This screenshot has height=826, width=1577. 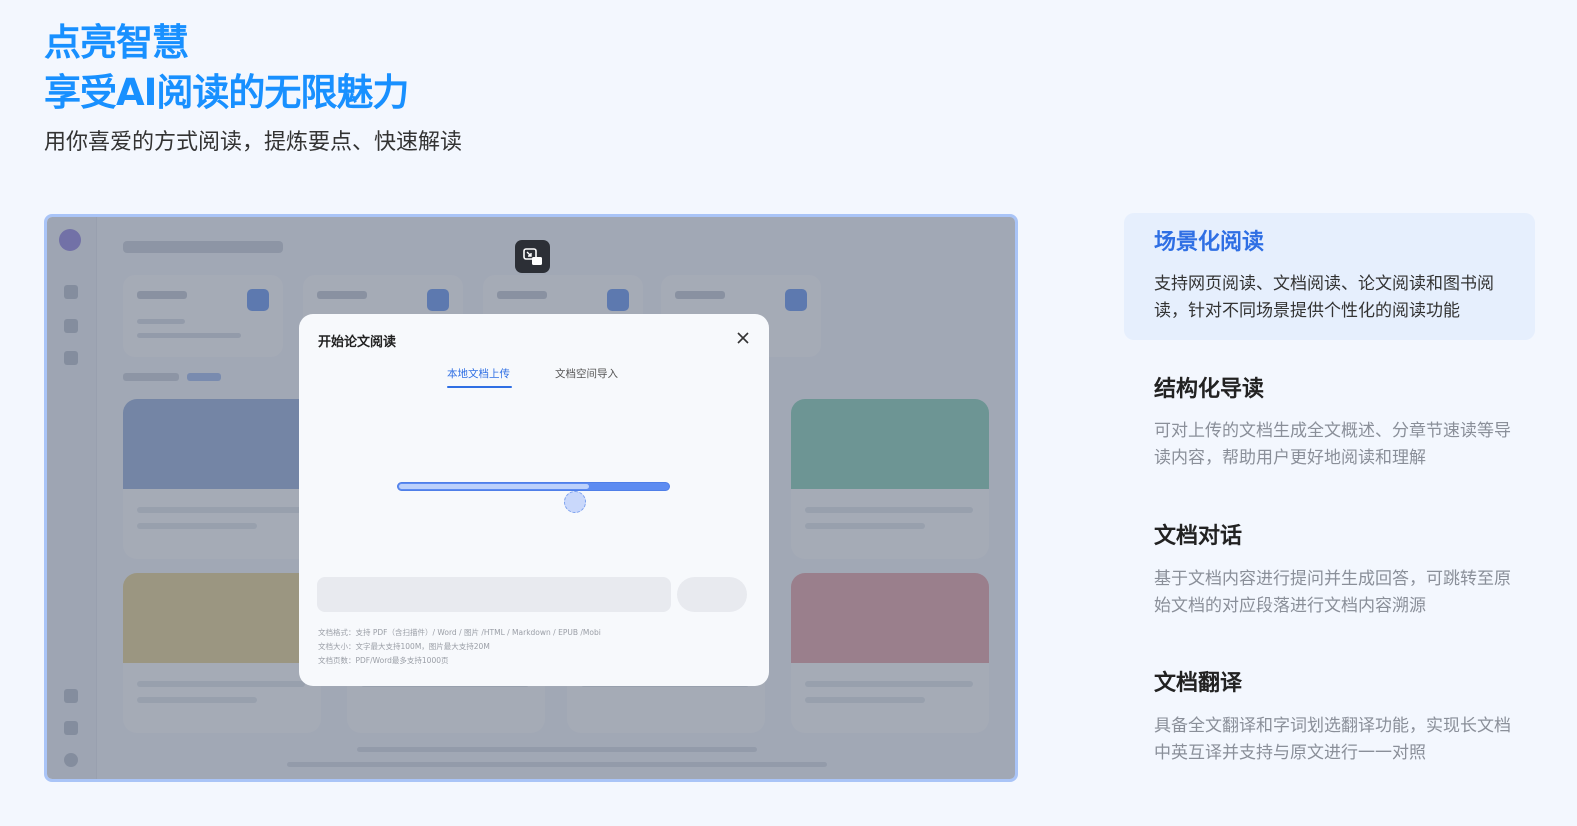 What do you see at coordinates (712, 594) in the screenshot?
I see `url-submit-button` at bounding box center [712, 594].